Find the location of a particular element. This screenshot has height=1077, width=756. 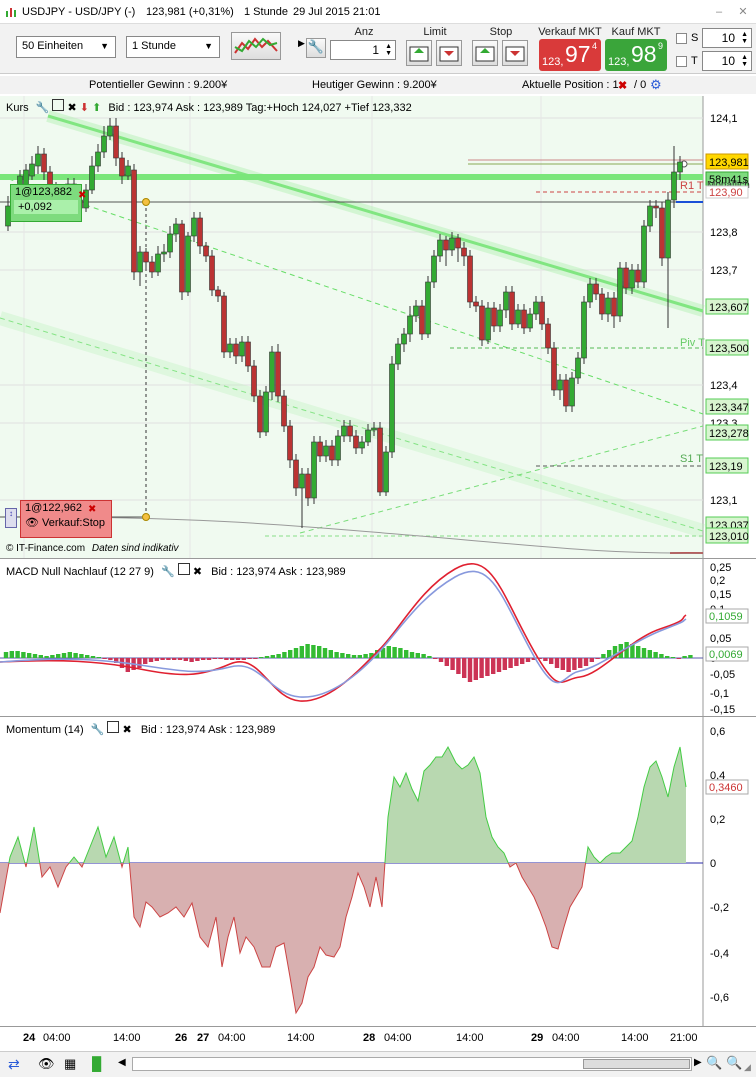

limit-buy-button is located at coordinates (419, 53).